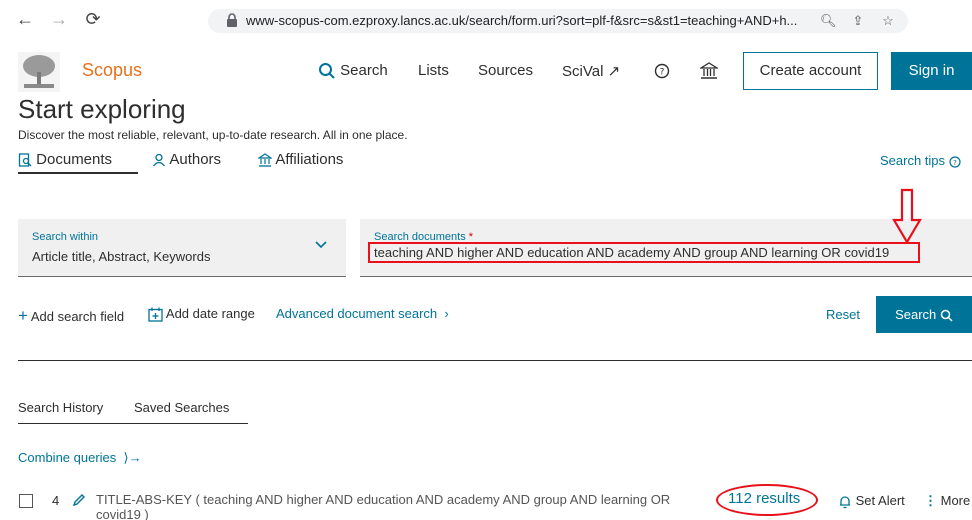 This screenshot has width=972, height=520. Describe the element at coordinates (888, 21) in the screenshot. I see `bookmark-star-icon: ☆` at that location.